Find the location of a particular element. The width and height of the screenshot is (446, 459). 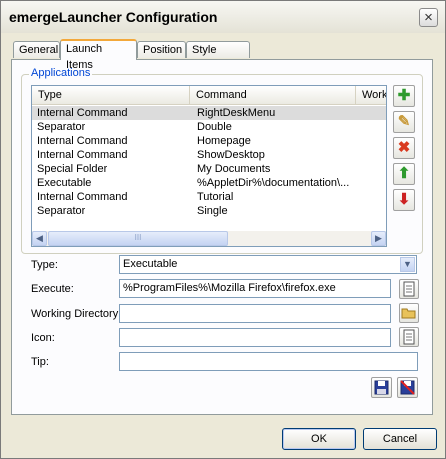

close-button: × is located at coordinates (428, 17).